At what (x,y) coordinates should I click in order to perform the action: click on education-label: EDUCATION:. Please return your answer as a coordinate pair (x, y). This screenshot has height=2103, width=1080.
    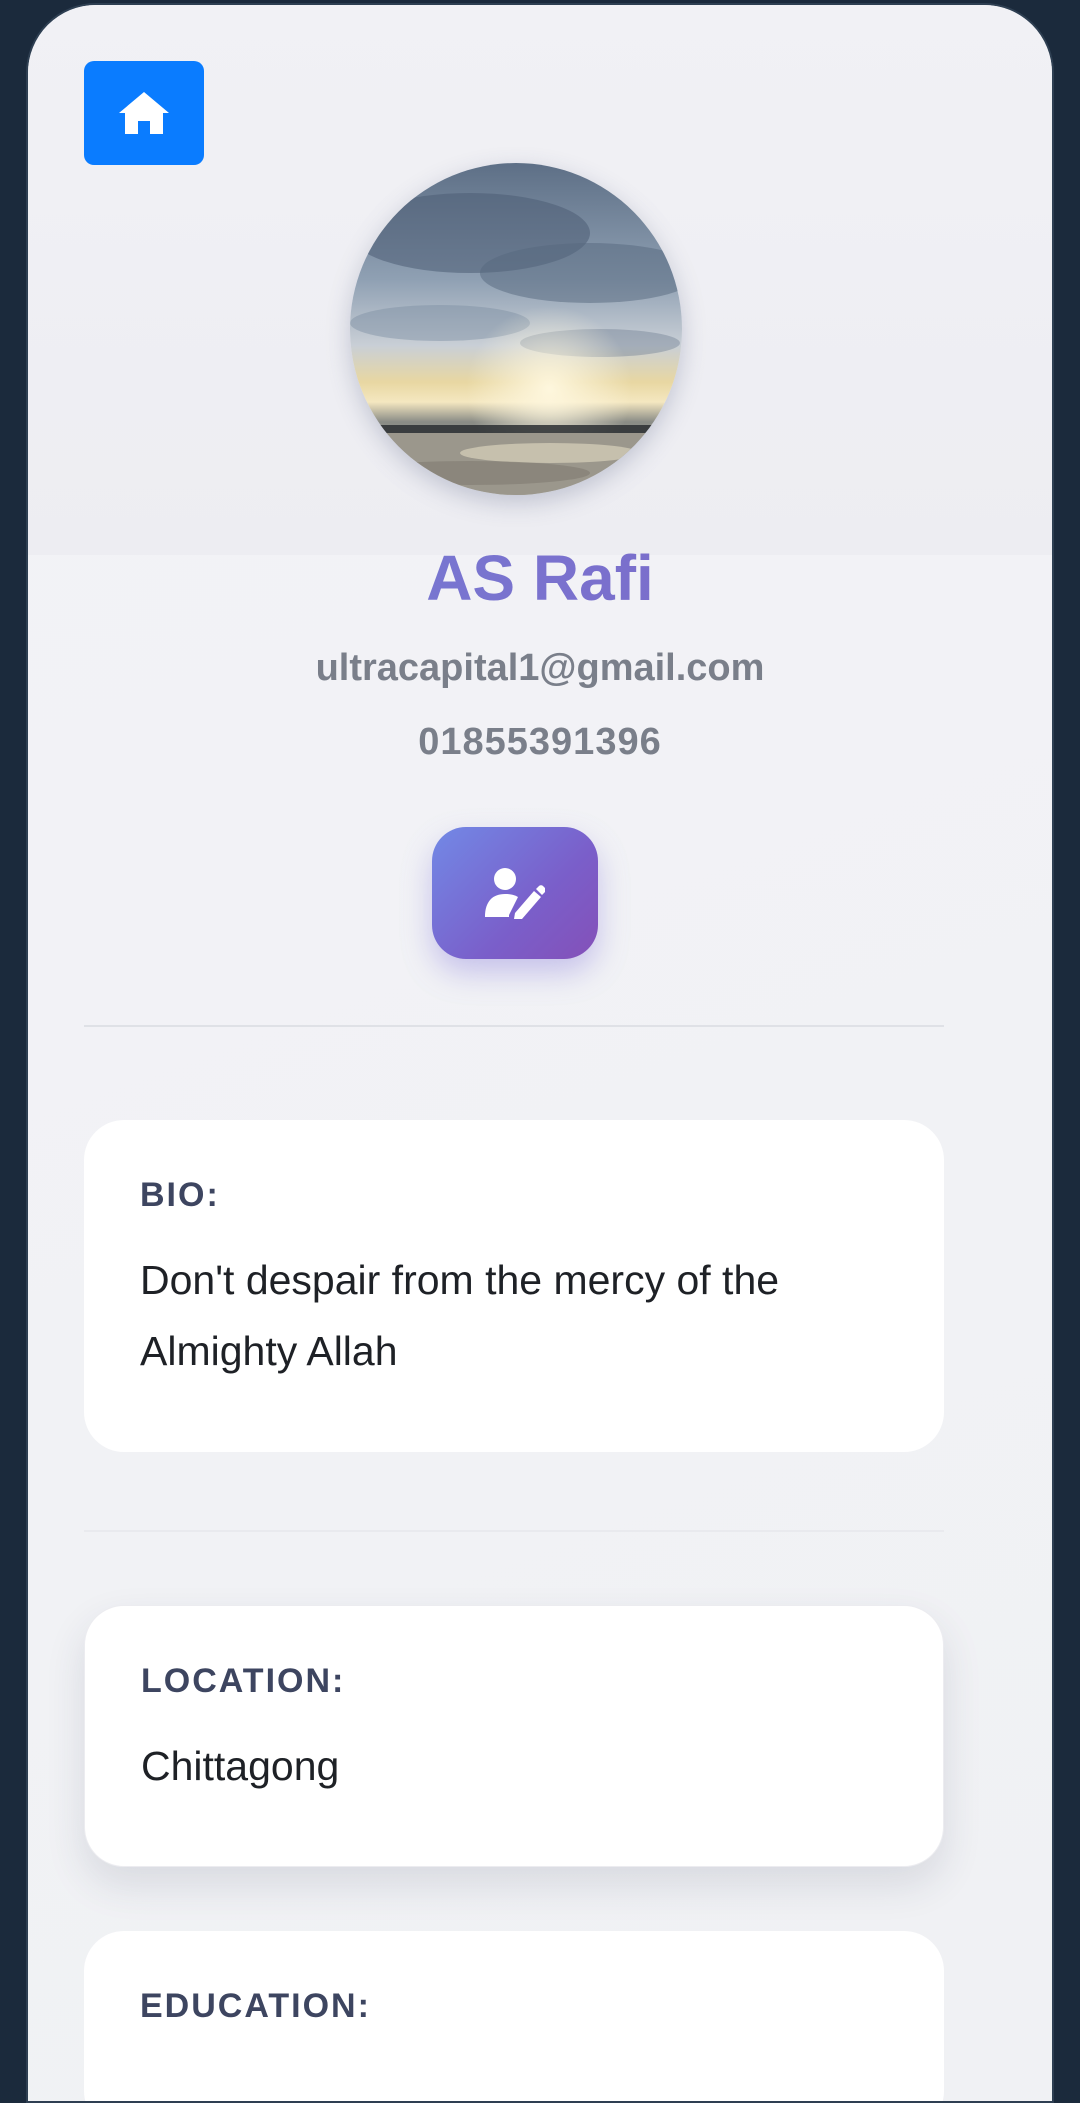
    Looking at the image, I should click on (255, 2006).